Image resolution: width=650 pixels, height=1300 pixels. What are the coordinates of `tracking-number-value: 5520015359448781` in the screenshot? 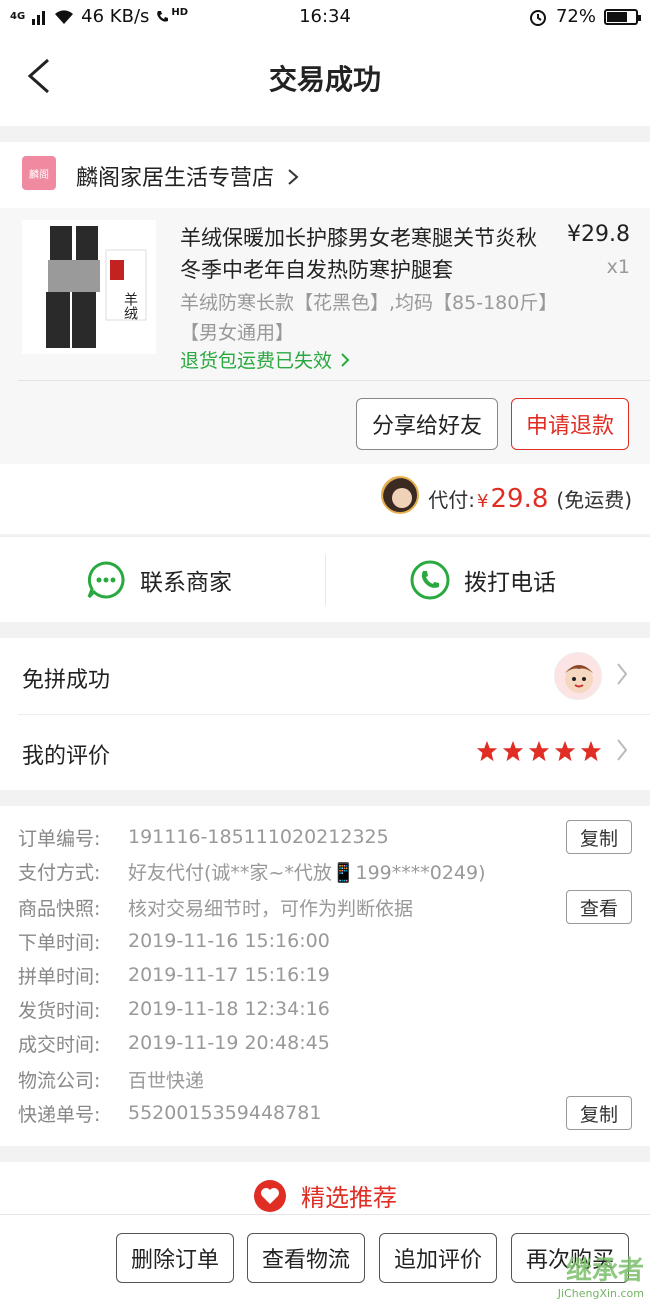 It's located at (225, 1113).